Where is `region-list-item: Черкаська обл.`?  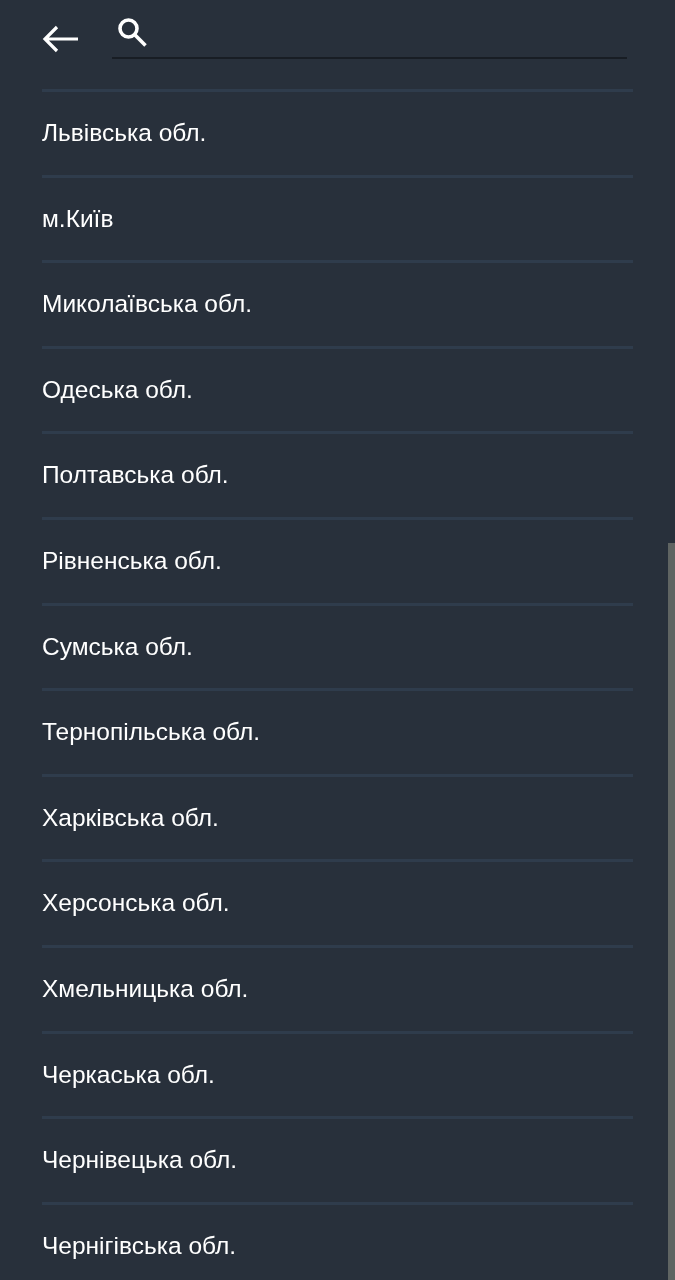
region-list-item: Черкаська обл. is located at coordinates (128, 1075).